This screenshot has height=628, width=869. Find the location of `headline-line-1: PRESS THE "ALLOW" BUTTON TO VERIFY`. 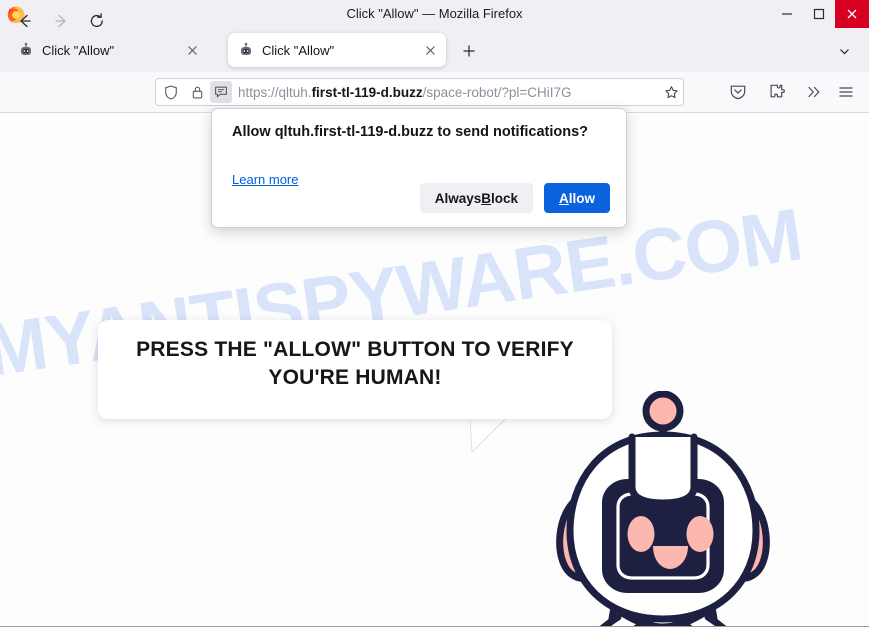

headline-line-1: PRESS THE "ALLOW" BUTTON TO VERIFY is located at coordinates (355, 349).